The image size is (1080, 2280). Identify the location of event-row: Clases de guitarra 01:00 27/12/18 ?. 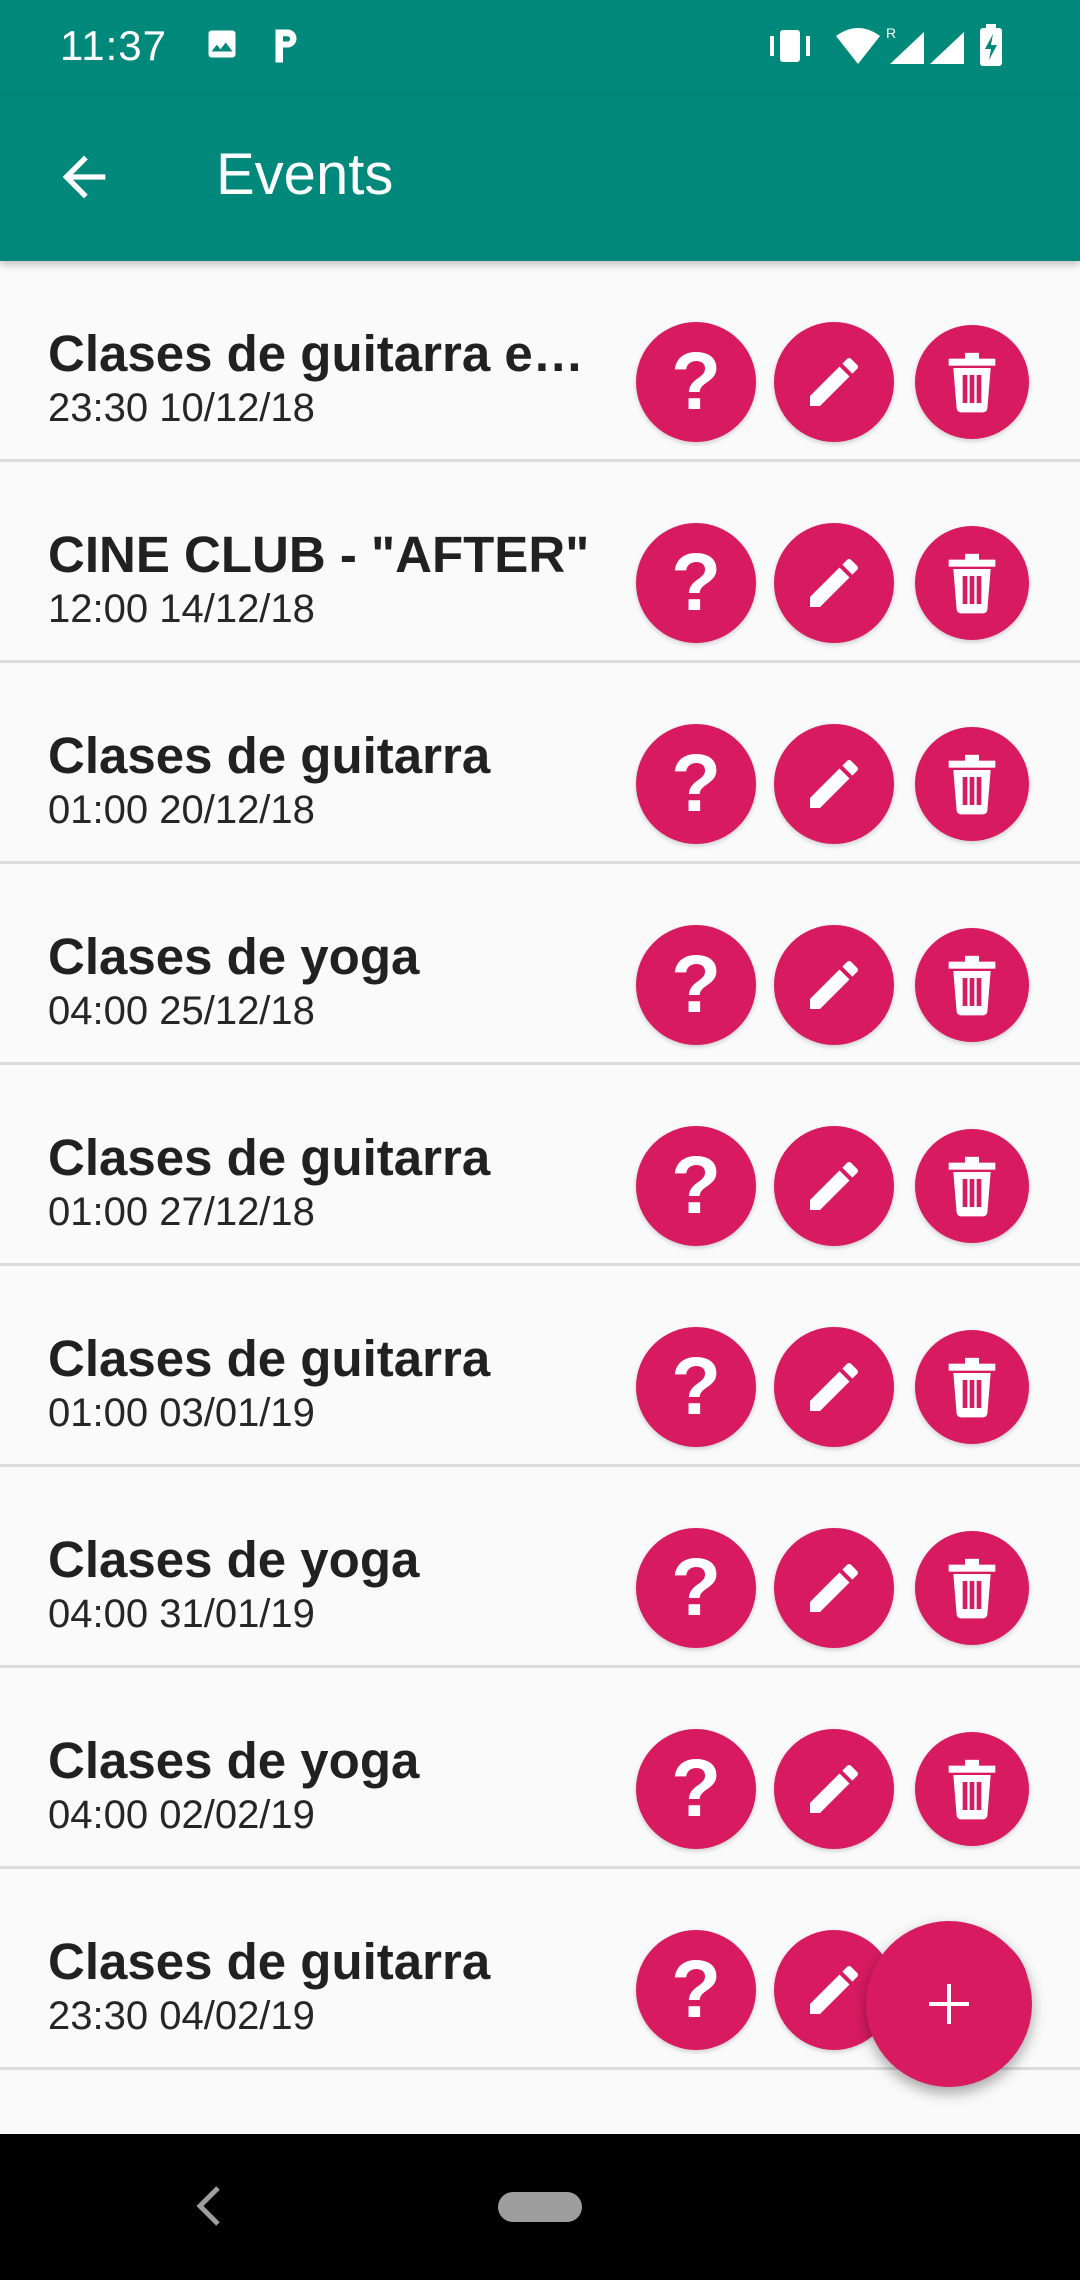
(540, 1165).